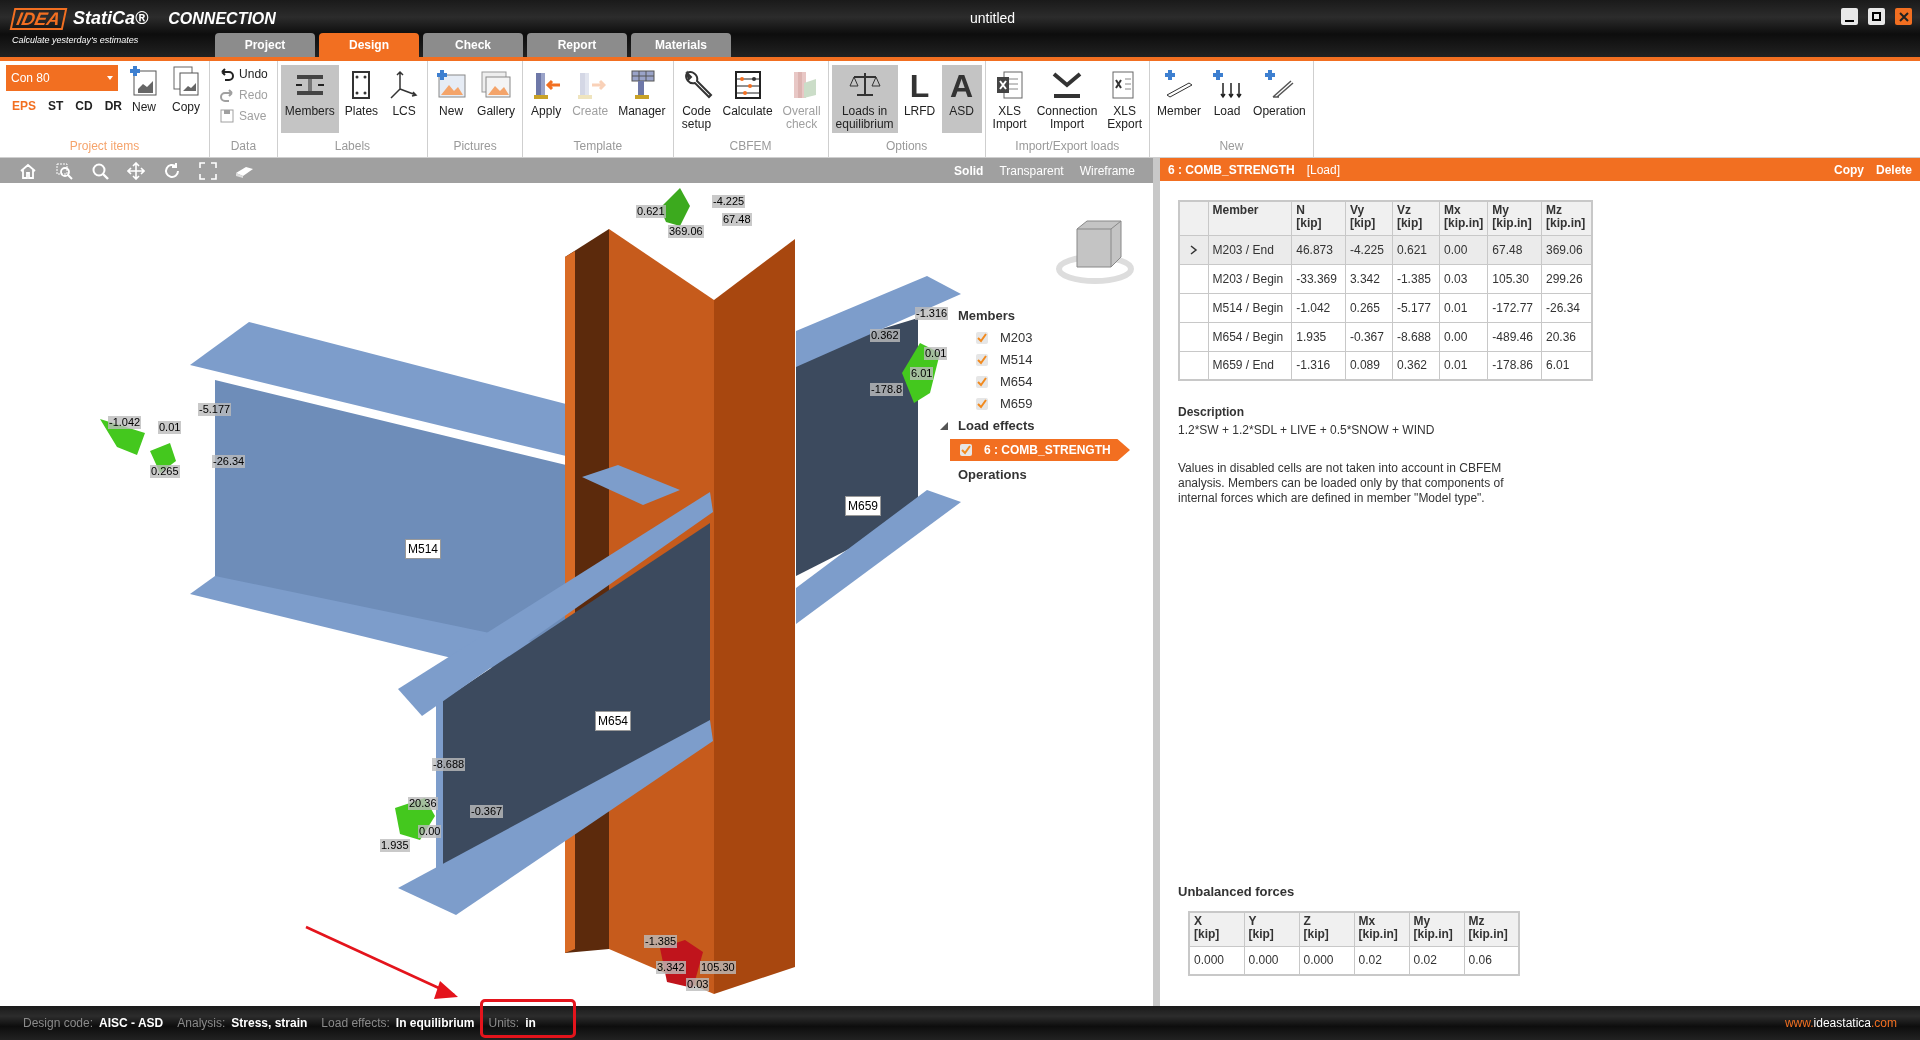  I want to click on table-row: M654 / Begin 1.935 -0.367 -8.688 0.00 -489.46 20.36, so click(1385, 336).